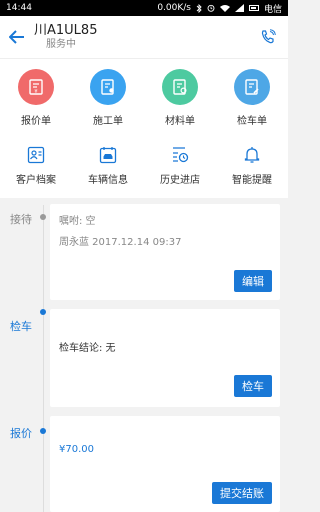  What do you see at coordinates (108, 155) in the screenshot?
I see `vehicle-info-icon` at bounding box center [108, 155].